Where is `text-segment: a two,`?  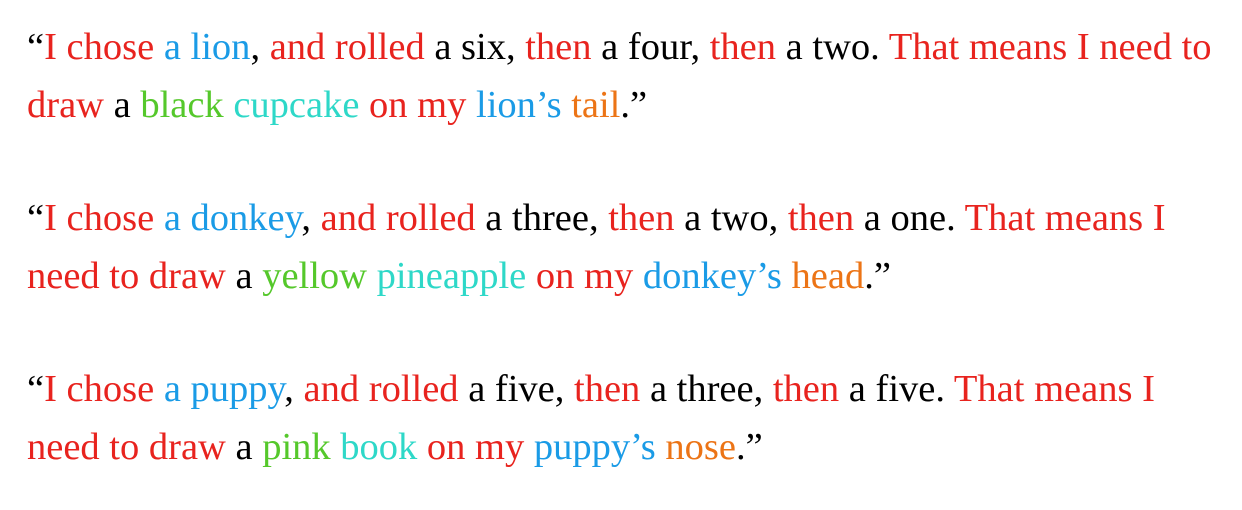
text-segment: a two, is located at coordinates (731, 218).